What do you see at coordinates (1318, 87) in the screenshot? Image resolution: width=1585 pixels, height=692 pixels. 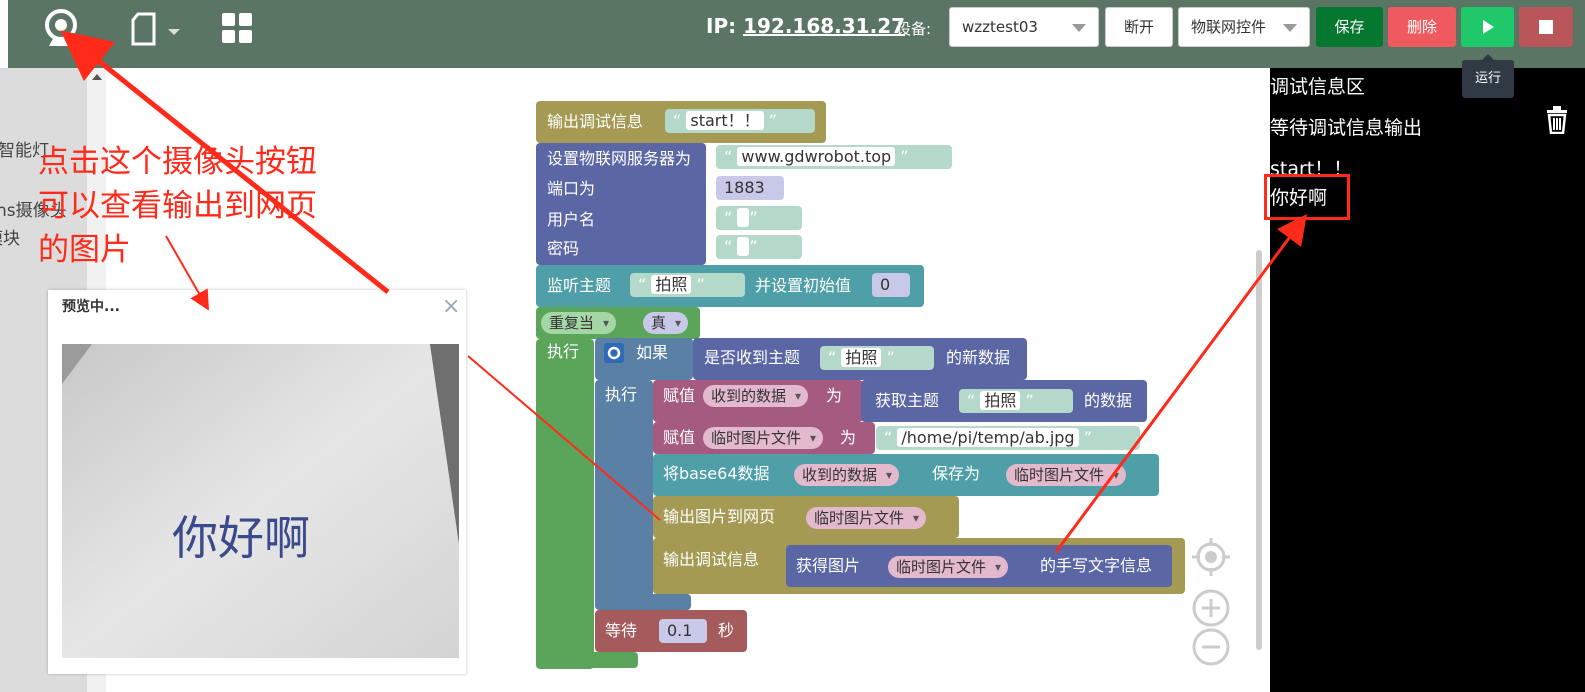 I see `debug-title: 调试信息区` at bounding box center [1318, 87].